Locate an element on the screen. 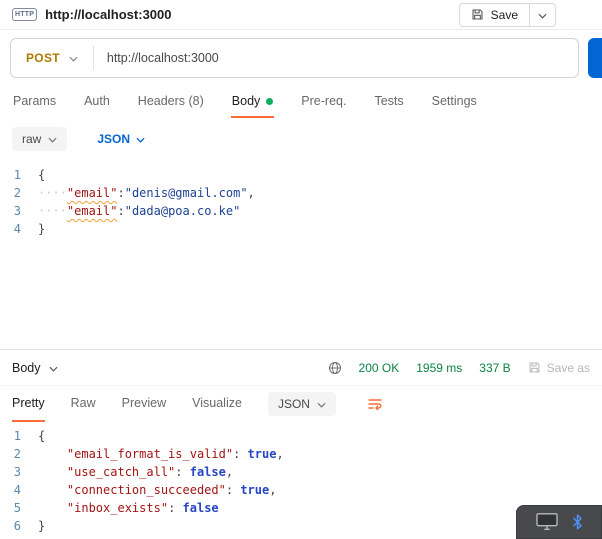 The width and height of the screenshot is (602, 539). tab-body: Body is located at coordinates (252, 102).